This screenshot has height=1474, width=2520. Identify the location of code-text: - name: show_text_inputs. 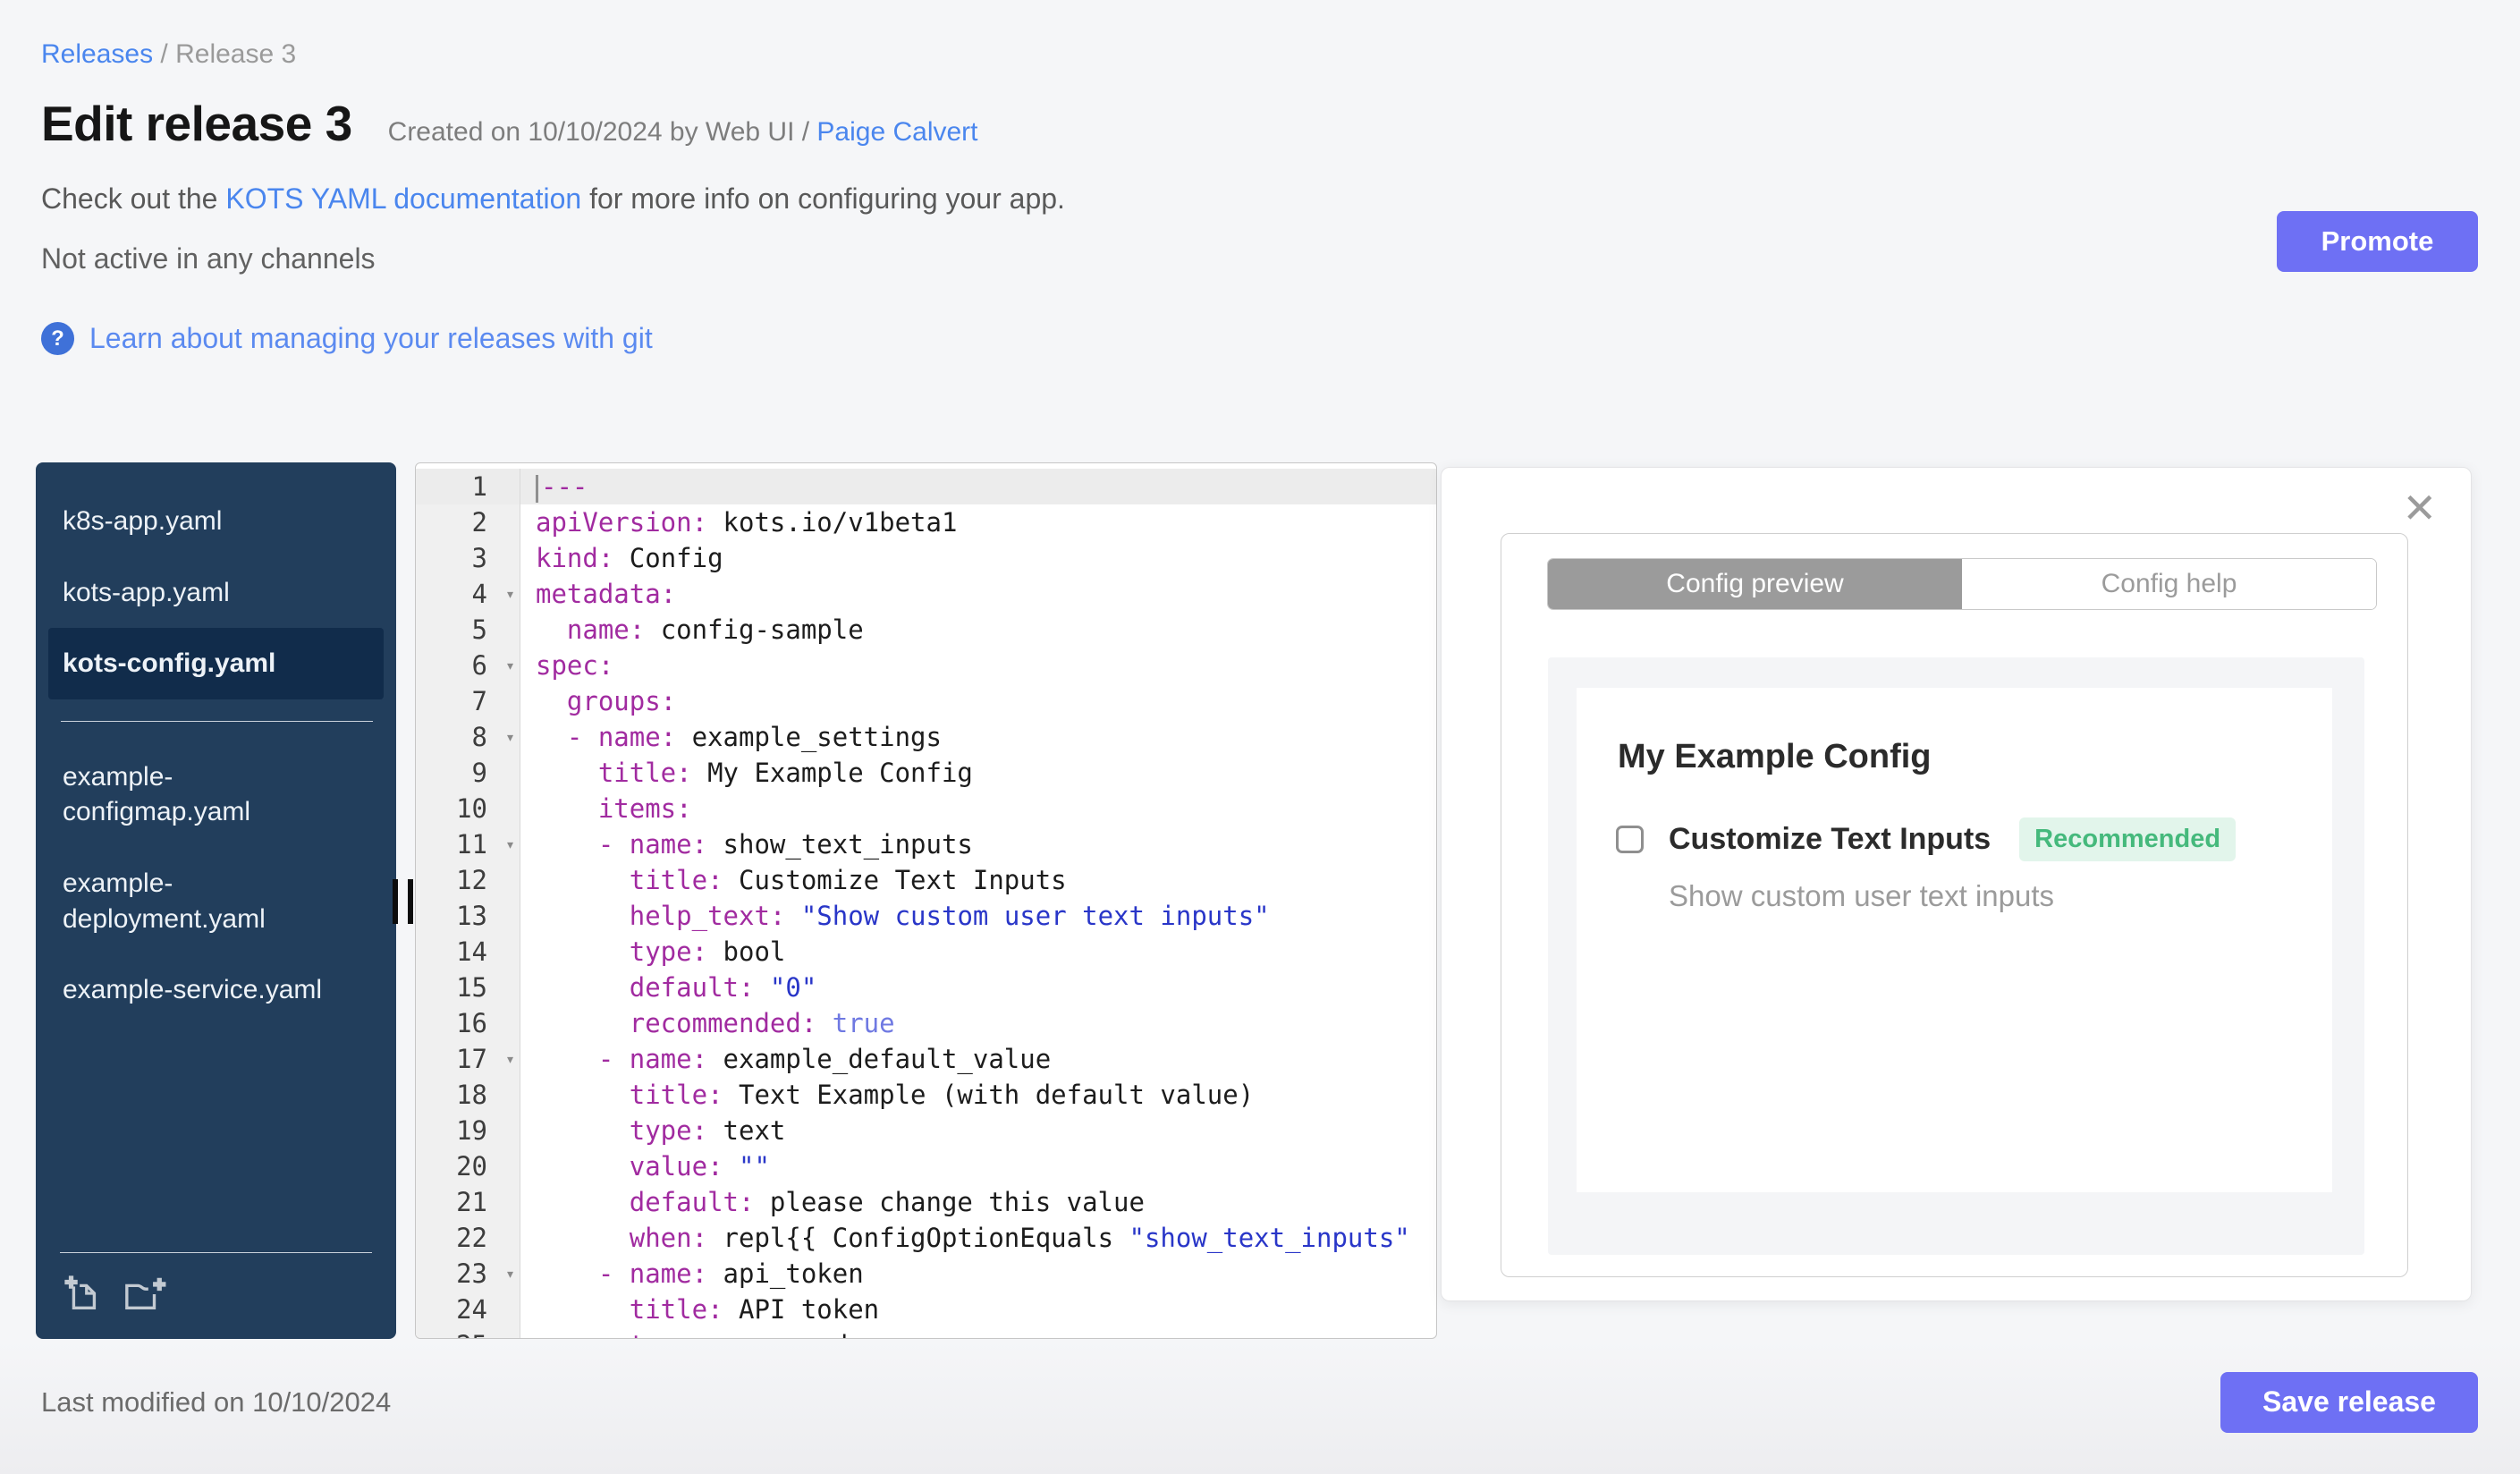
(785, 844).